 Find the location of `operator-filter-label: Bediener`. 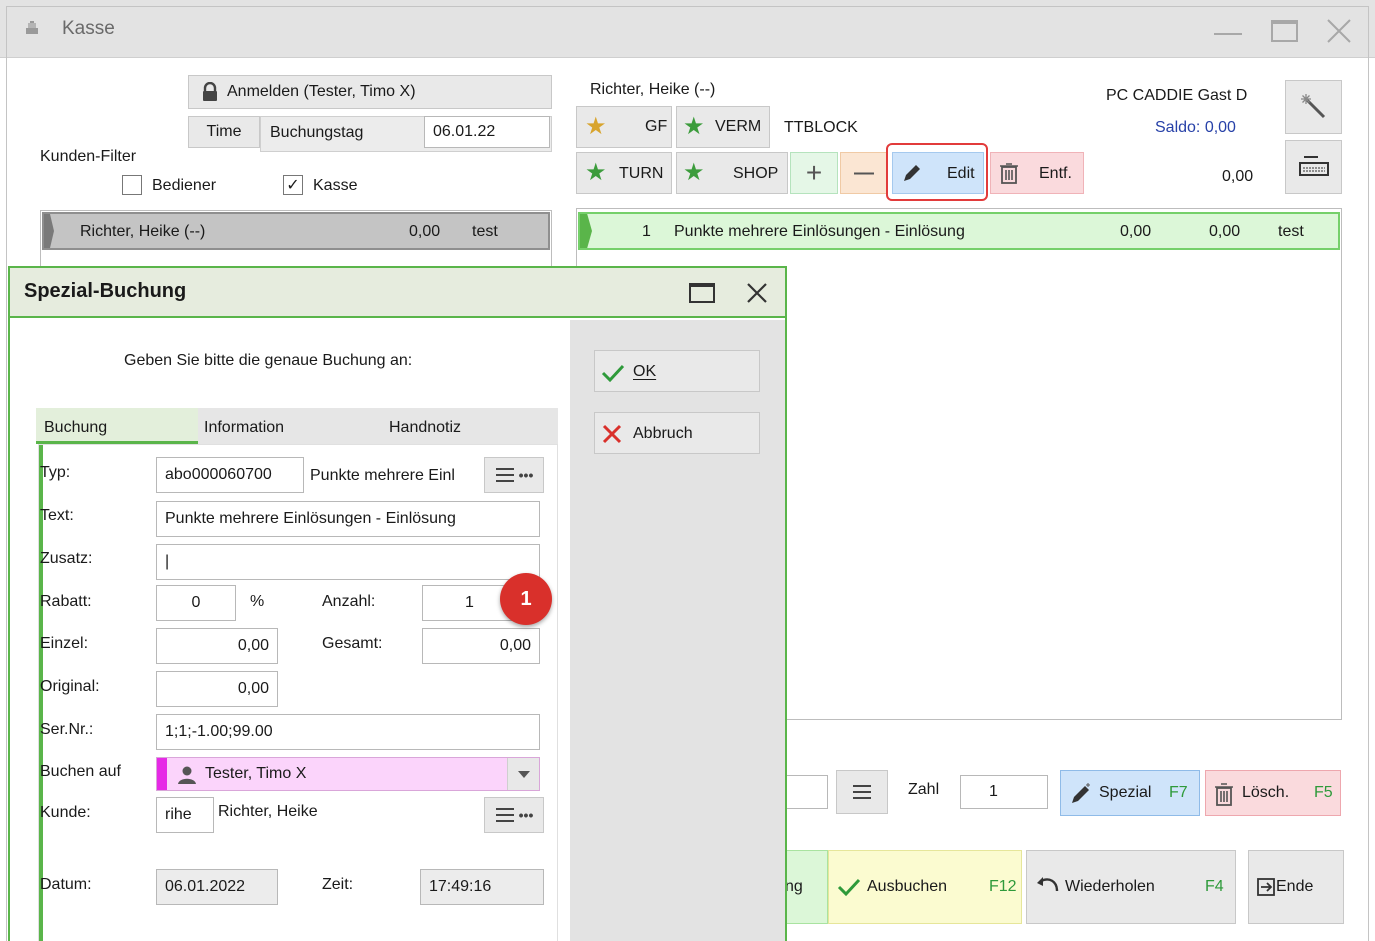

operator-filter-label: Bediener is located at coordinates (184, 185).